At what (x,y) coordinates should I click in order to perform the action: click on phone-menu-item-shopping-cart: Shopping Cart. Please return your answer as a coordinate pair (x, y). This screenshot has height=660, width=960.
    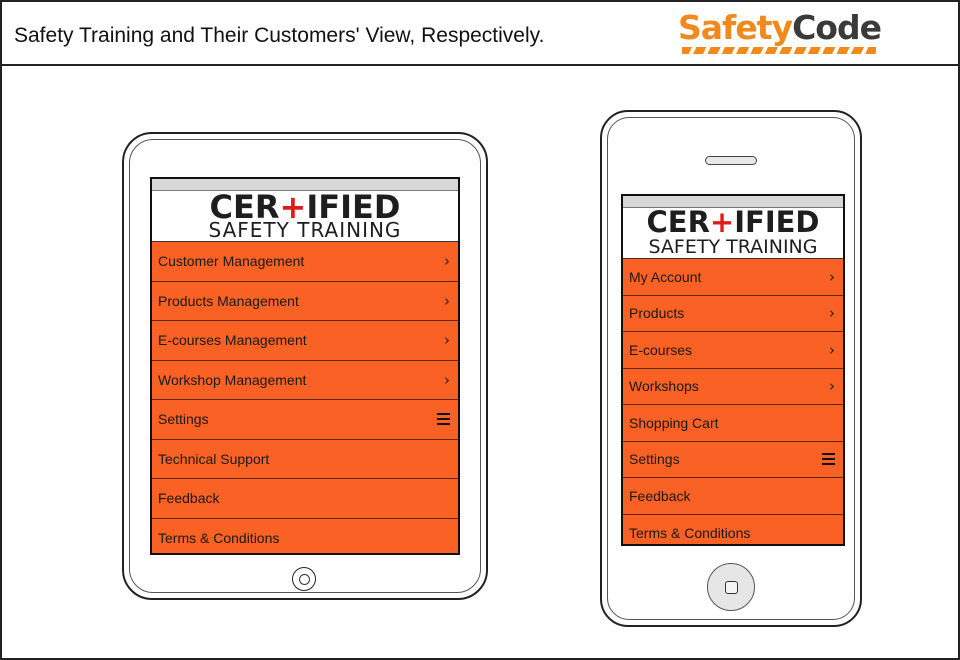
    Looking at the image, I should click on (733, 423).